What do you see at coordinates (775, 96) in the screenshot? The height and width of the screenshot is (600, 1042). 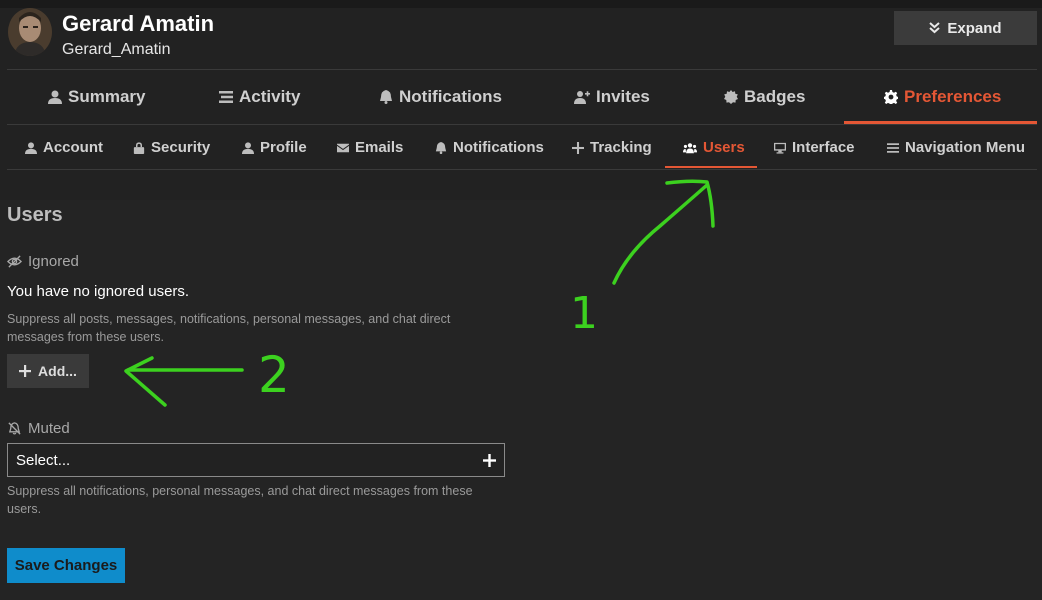 I see `tab-badges-label: Badges` at bounding box center [775, 96].